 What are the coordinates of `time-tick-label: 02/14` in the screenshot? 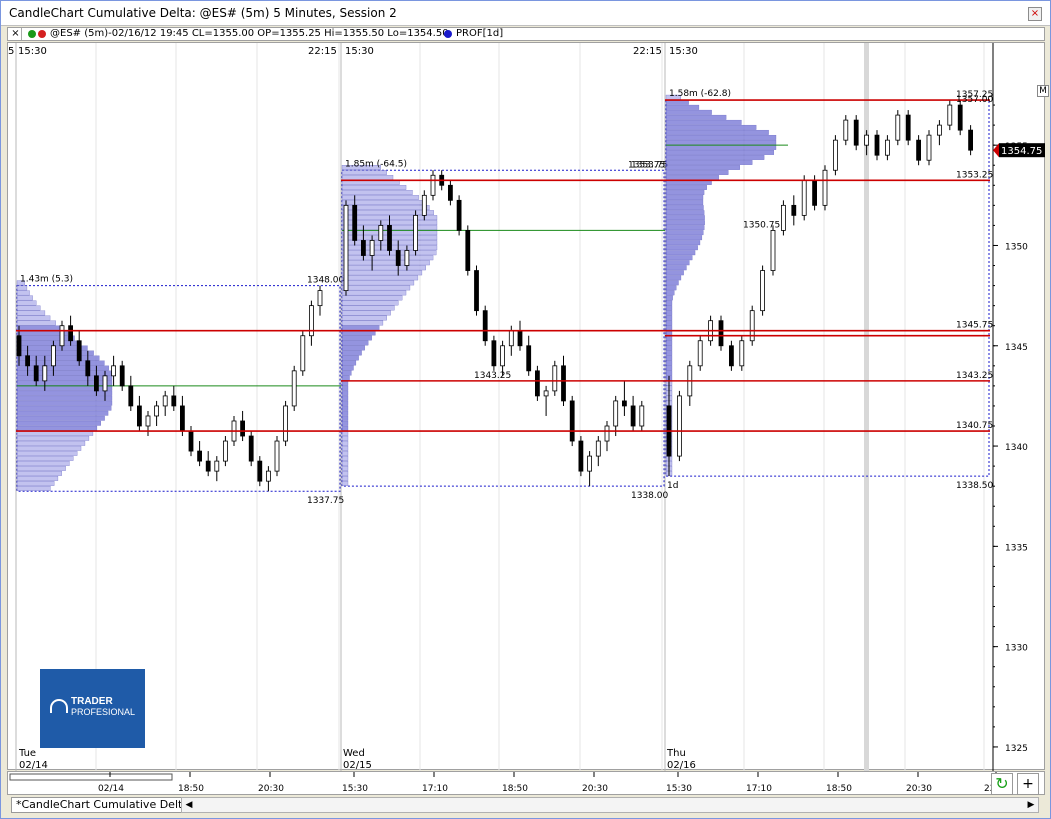 It's located at (111, 789).